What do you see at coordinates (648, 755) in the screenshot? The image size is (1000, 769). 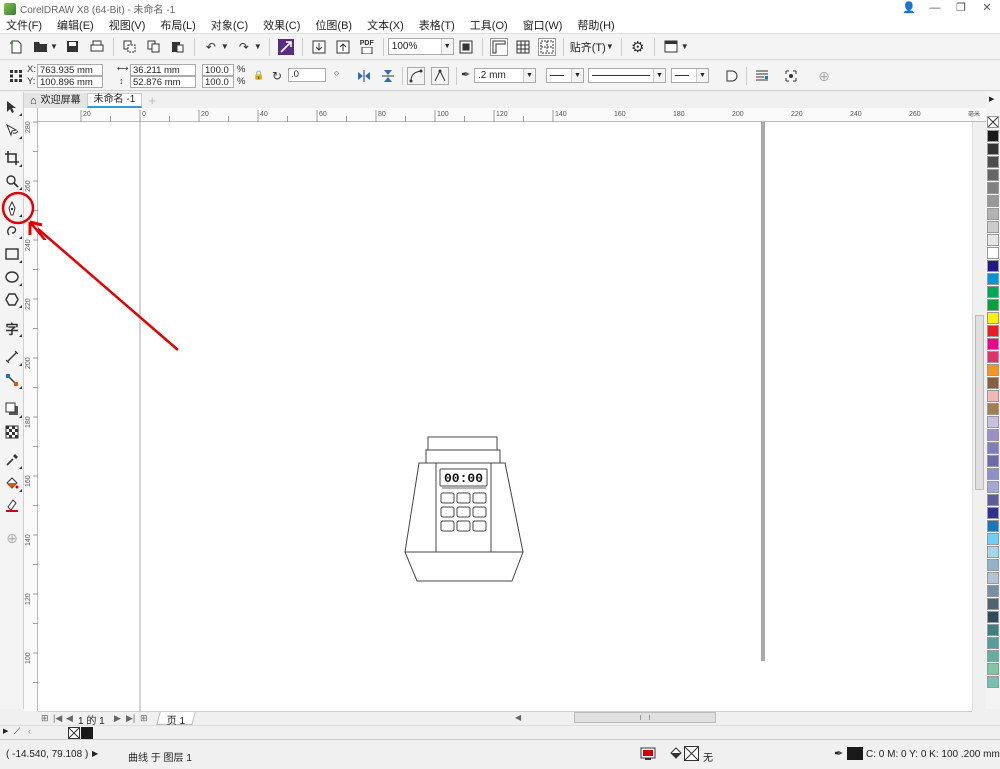 I see `color-proof-icon` at bounding box center [648, 755].